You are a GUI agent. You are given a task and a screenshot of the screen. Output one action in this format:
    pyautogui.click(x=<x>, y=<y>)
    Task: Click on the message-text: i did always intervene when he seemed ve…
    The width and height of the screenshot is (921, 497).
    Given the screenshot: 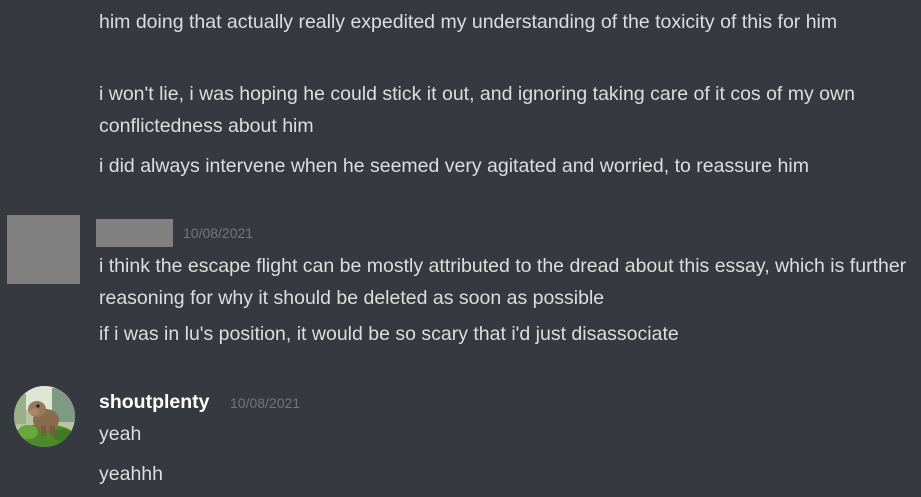 What is the action you would take?
    pyautogui.click(x=454, y=166)
    